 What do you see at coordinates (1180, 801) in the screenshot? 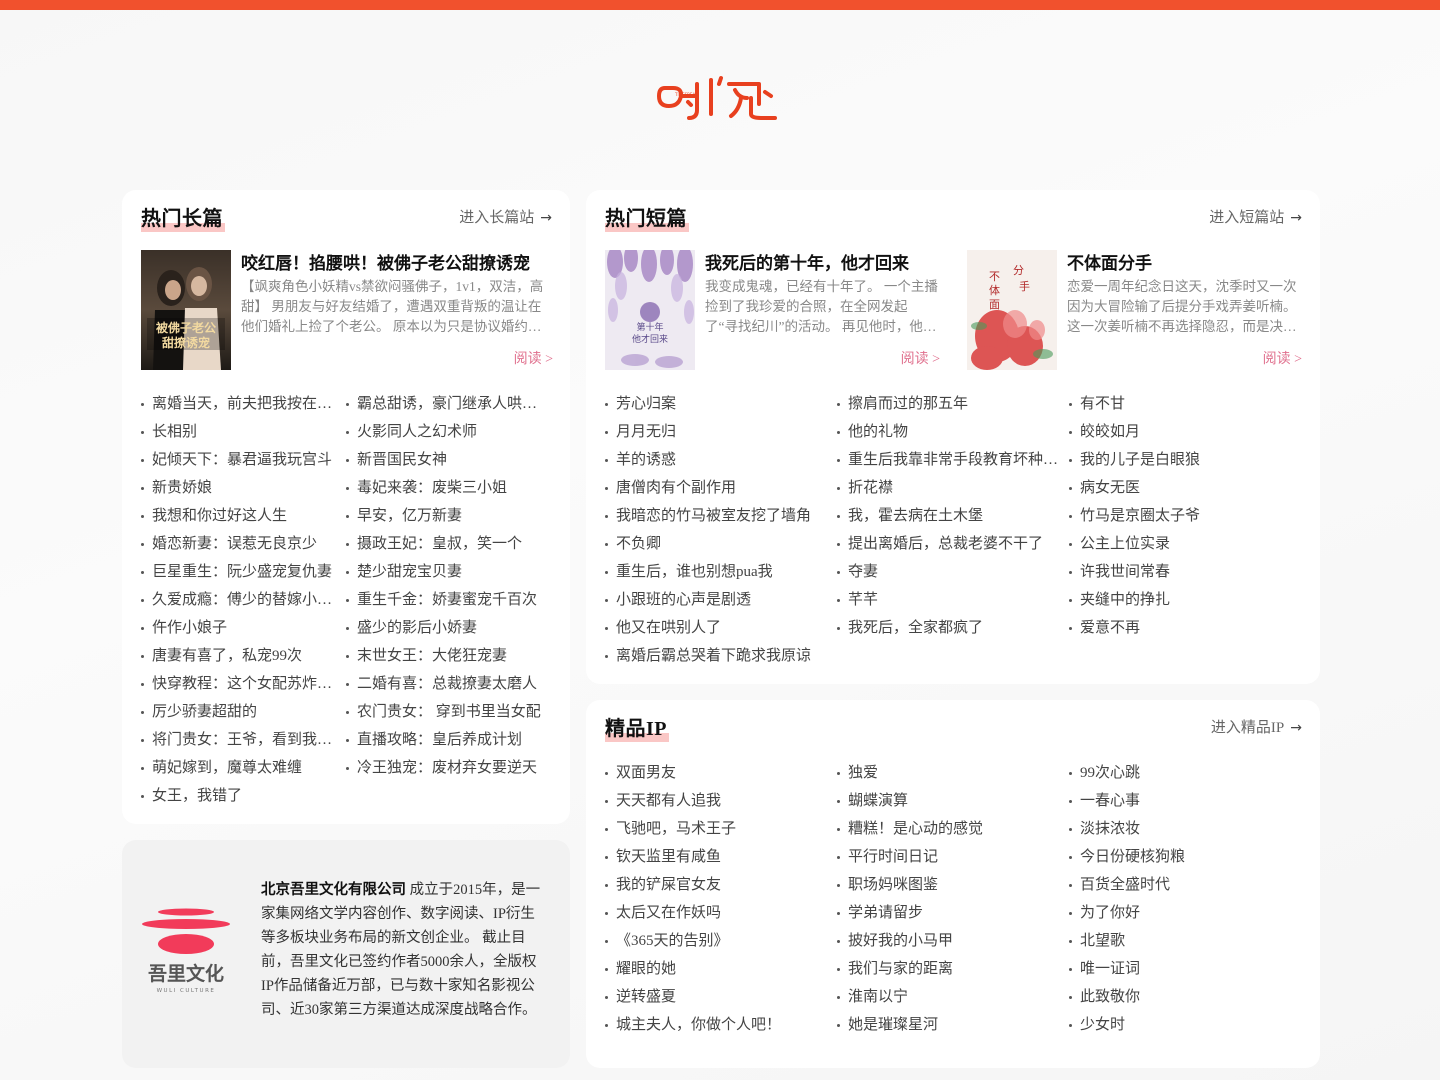
I see `list-item: 一春心事` at bounding box center [1180, 801].